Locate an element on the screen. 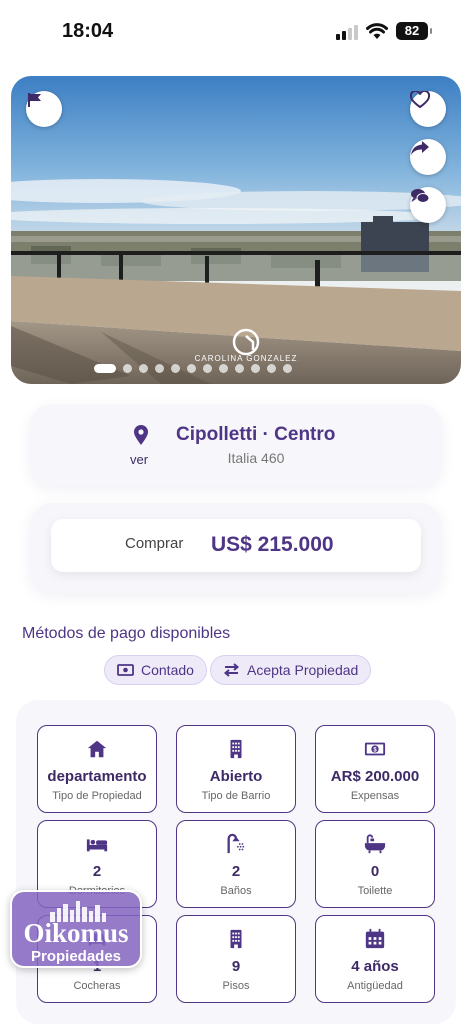 This screenshot has width=472, height=1024. brand-badge: Oikomus Propiedades is located at coordinates (76, 929).